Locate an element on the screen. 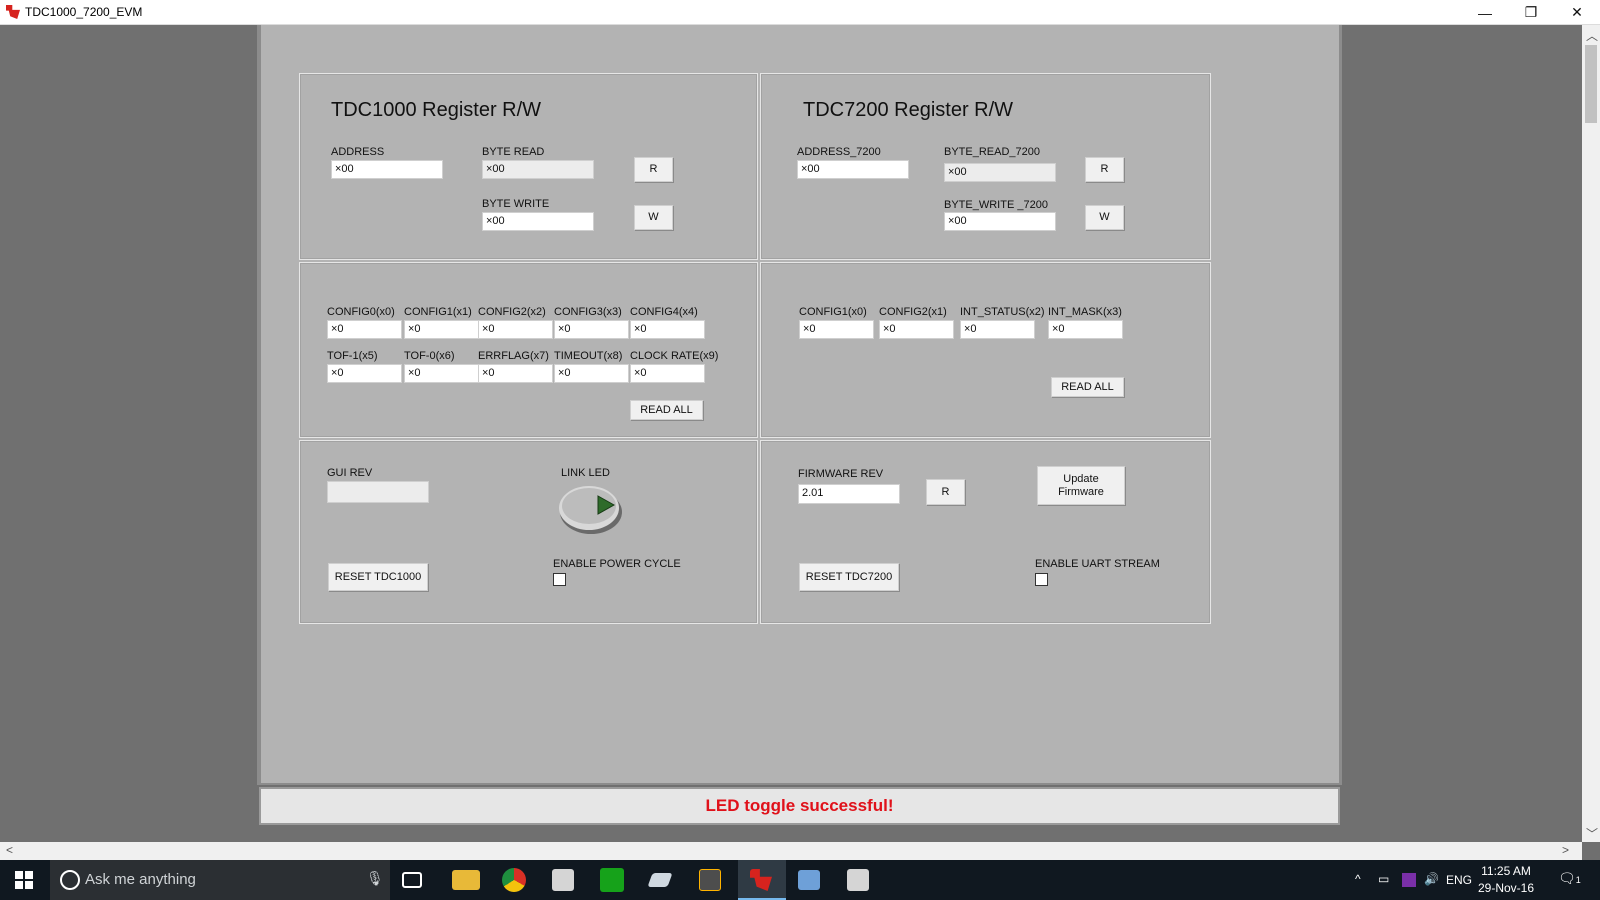 Image resolution: width=1600 pixels, height=900 pixels. power-cycle-checkbox is located at coordinates (559, 579).